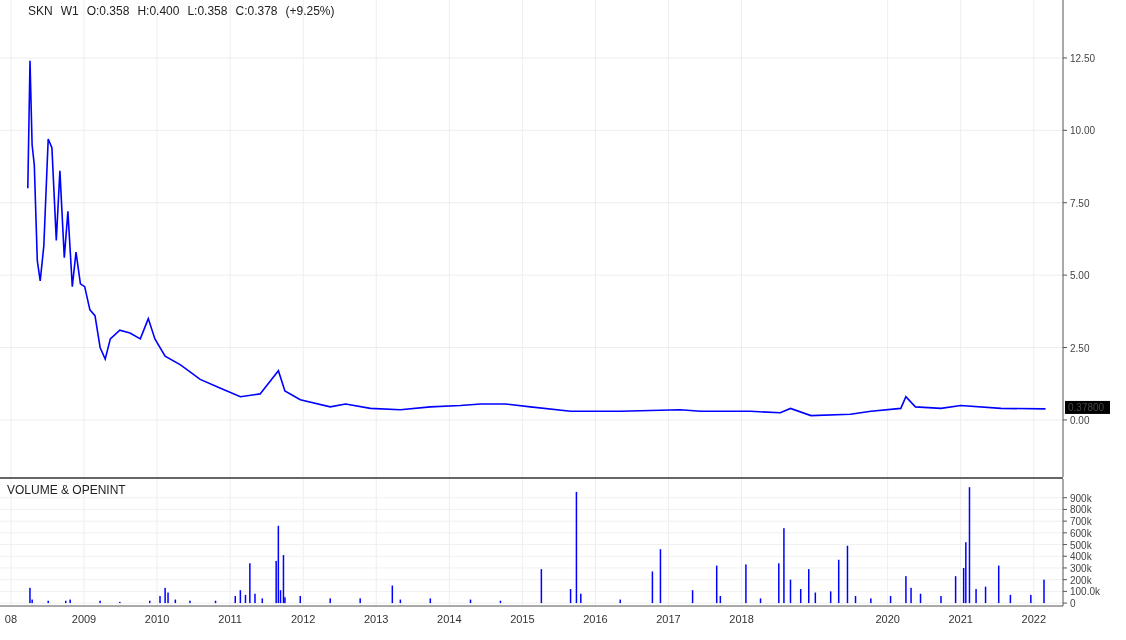 This screenshot has width=1126, height=640. I want to click on axis-label: 700k, so click(1081, 522).